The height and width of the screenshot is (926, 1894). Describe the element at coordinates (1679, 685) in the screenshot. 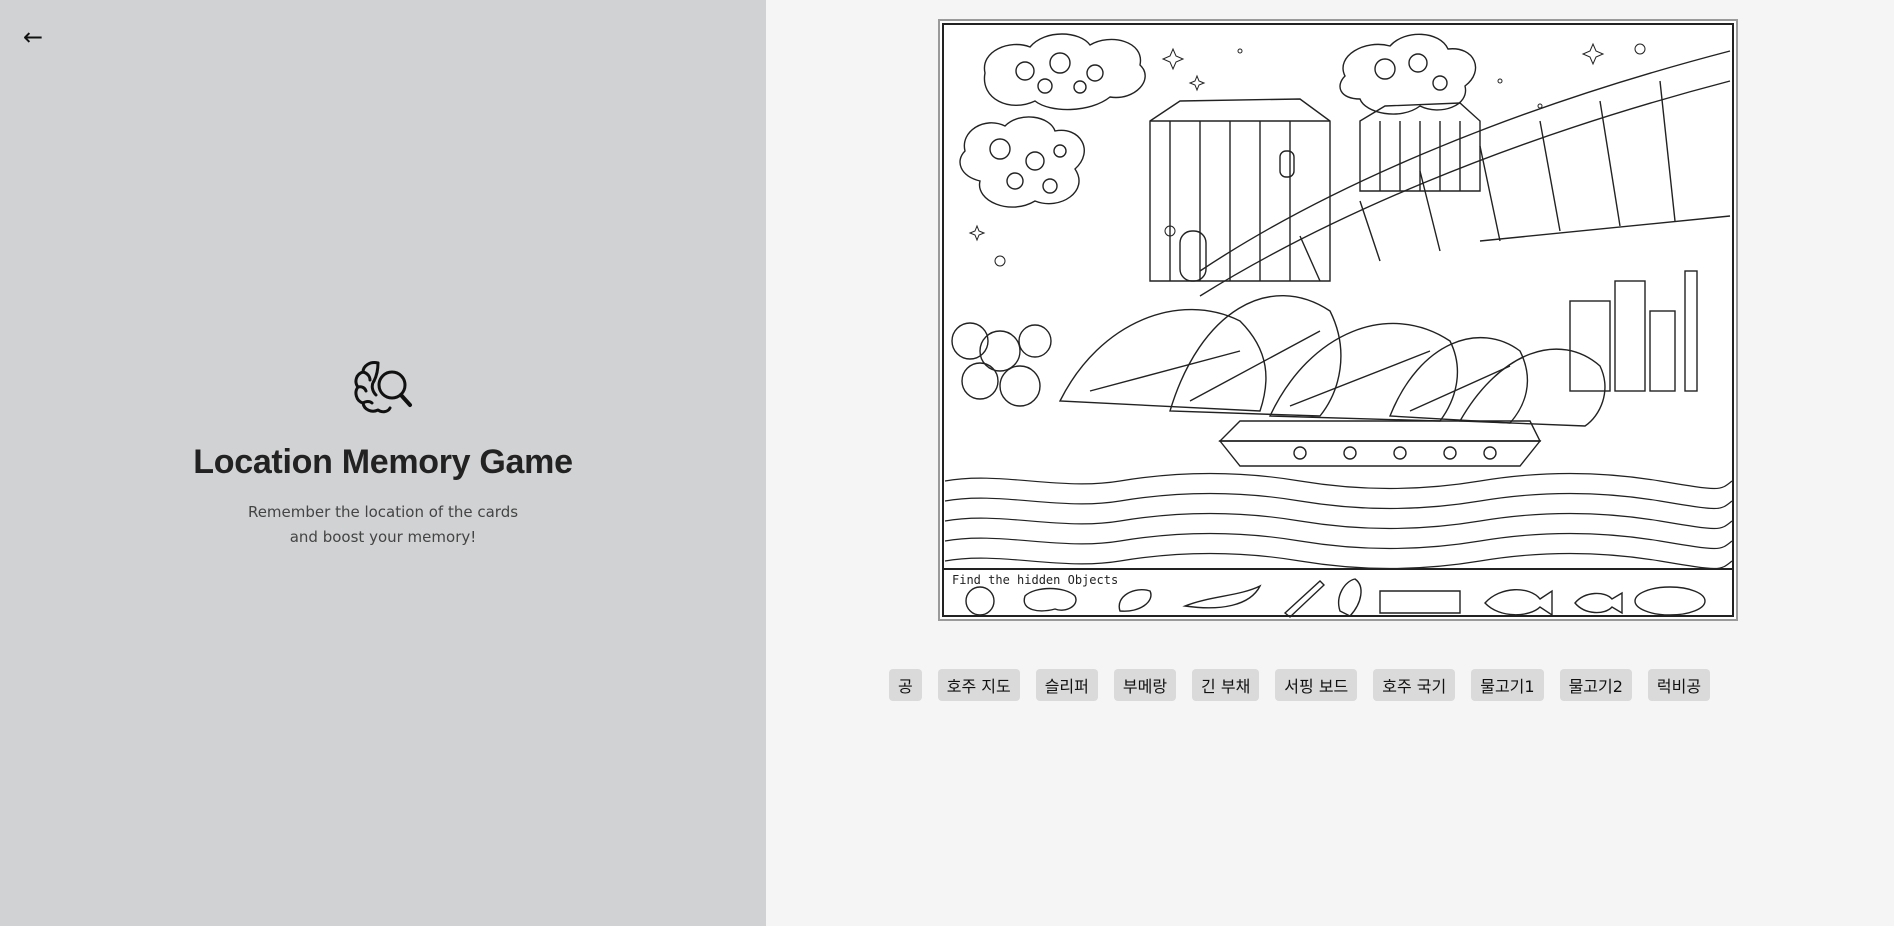

I see `chip-rugby-ball: 럭비공` at that location.